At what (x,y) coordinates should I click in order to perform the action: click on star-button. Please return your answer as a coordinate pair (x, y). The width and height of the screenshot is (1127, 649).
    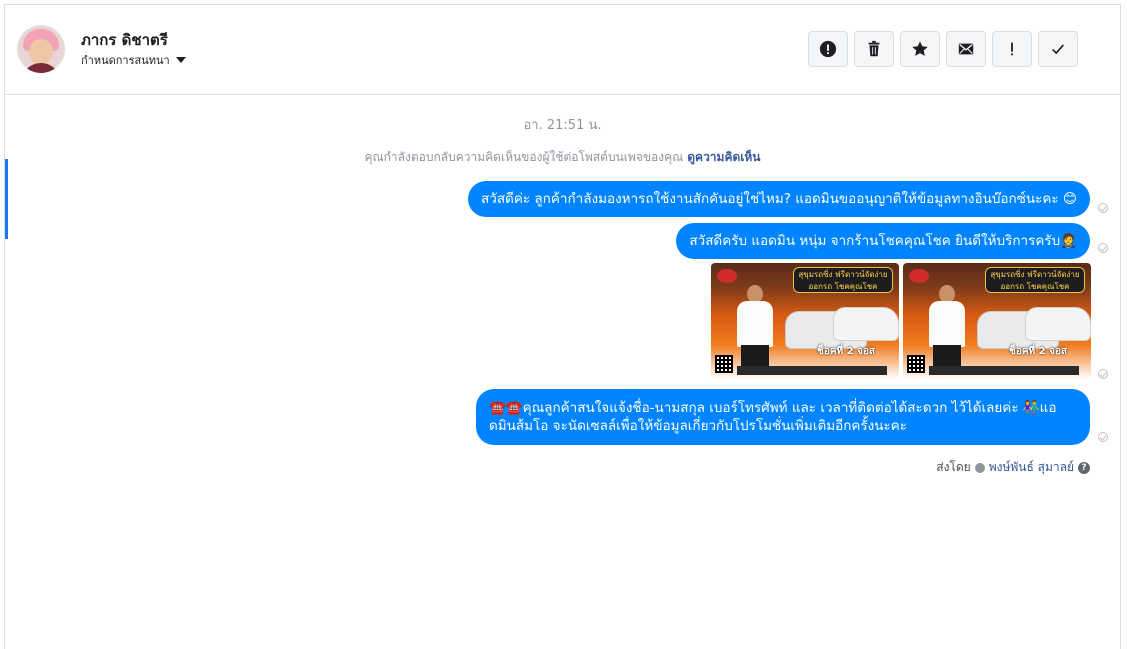
    Looking at the image, I should click on (920, 49).